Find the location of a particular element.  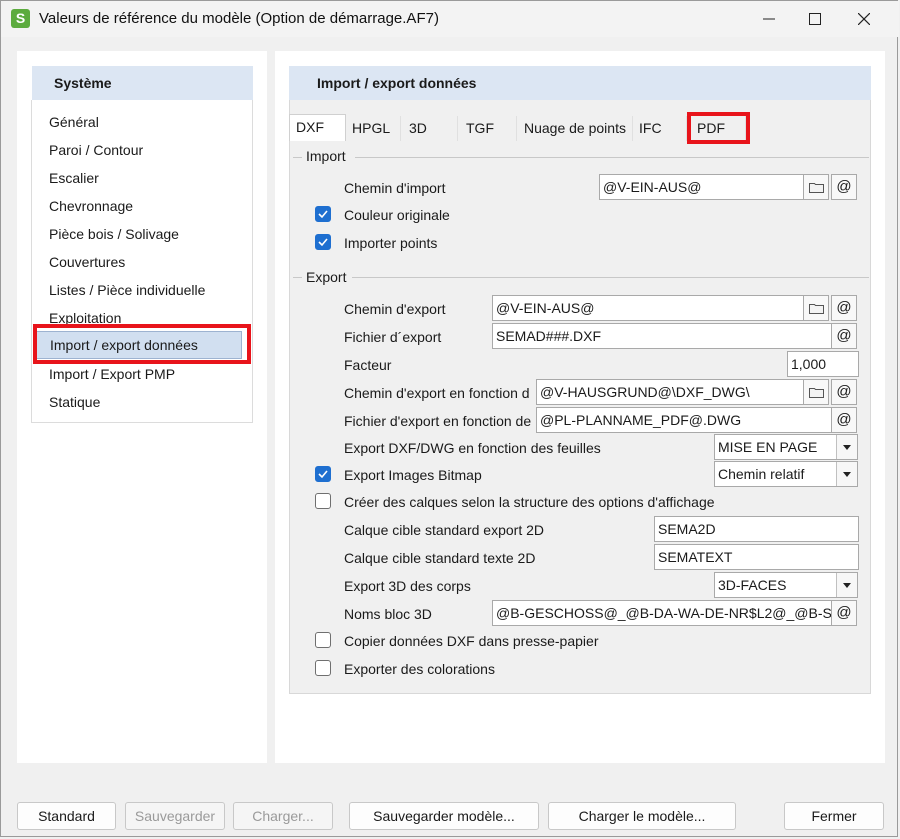

standard-button: Standard is located at coordinates (66, 816).